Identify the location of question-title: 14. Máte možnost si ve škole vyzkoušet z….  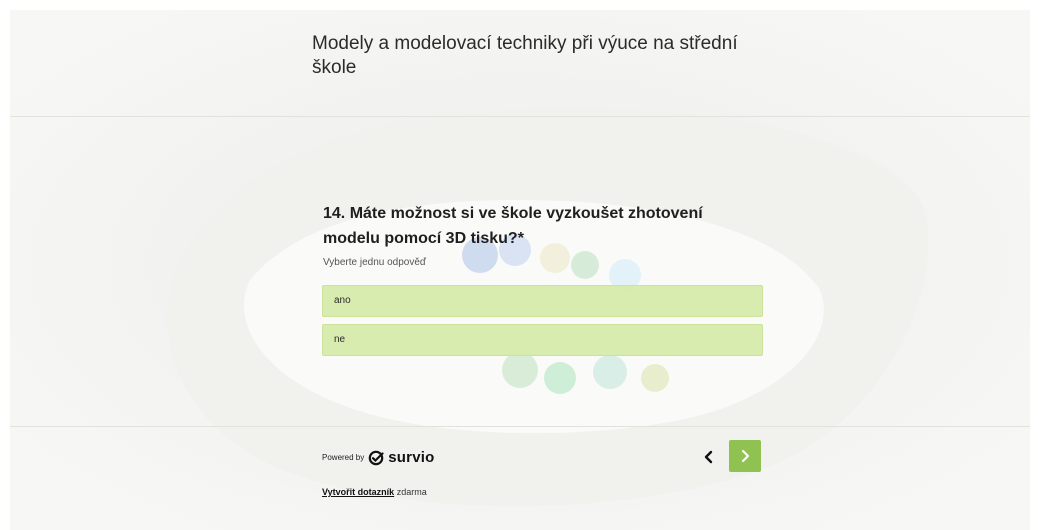
(513, 226).